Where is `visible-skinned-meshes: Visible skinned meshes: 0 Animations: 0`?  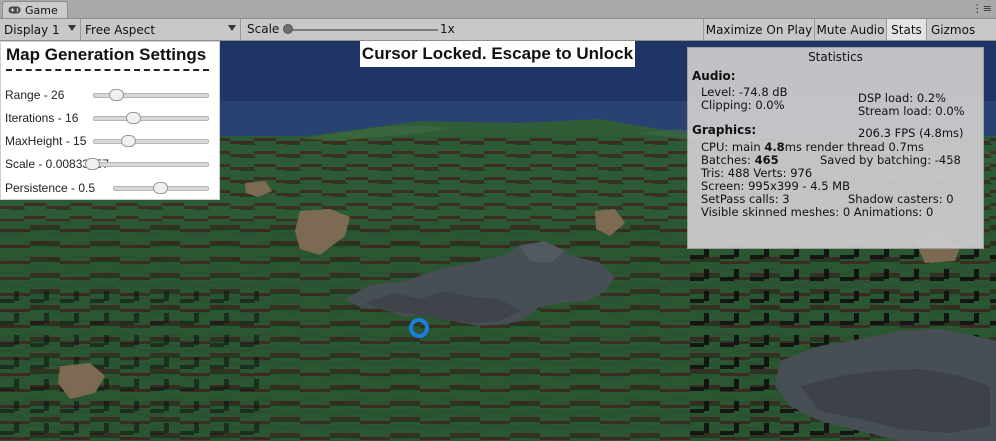
visible-skinned-meshes: Visible skinned meshes: 0 Animations: 0 is located at coordinates (817, 212).